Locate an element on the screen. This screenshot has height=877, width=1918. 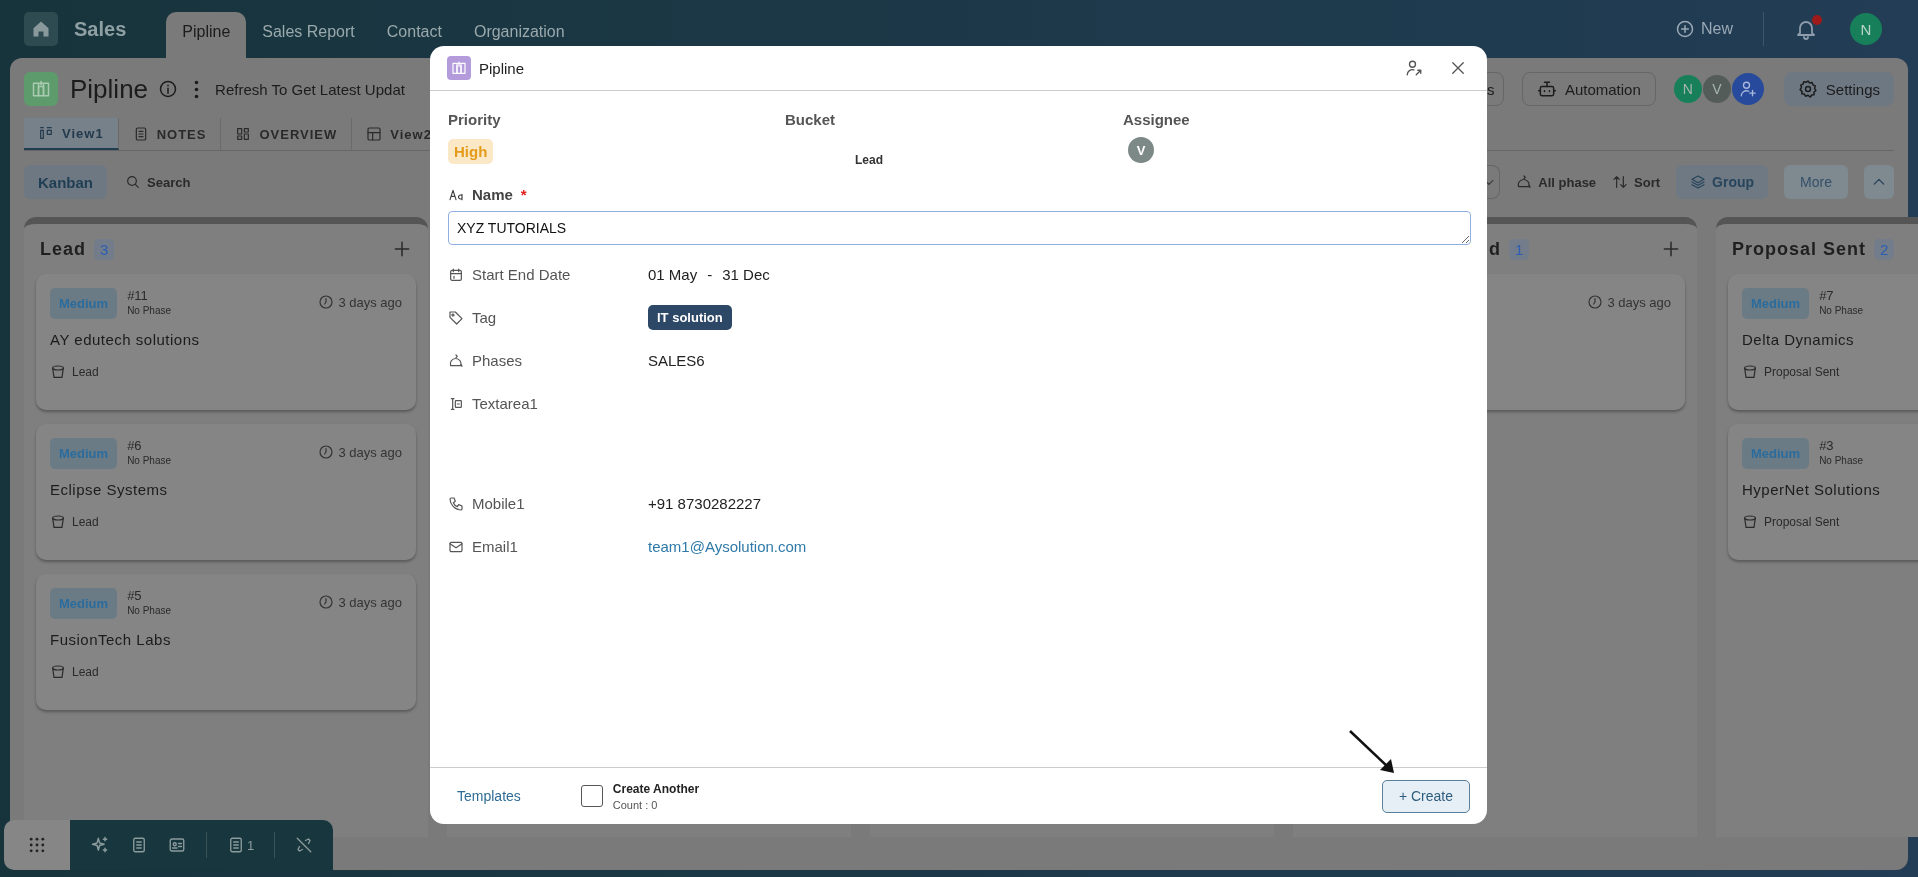
kanban-button: Kanban is located at coordinates (65, 182).